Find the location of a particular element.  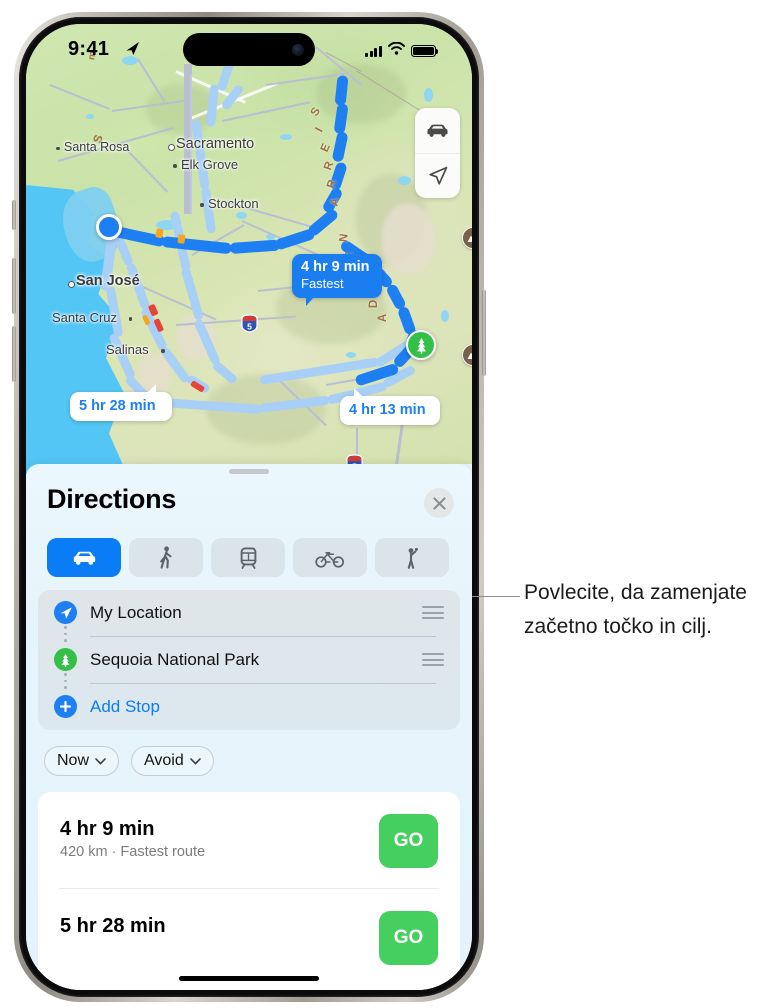

tab-transit is located at coordinates (248, 557).